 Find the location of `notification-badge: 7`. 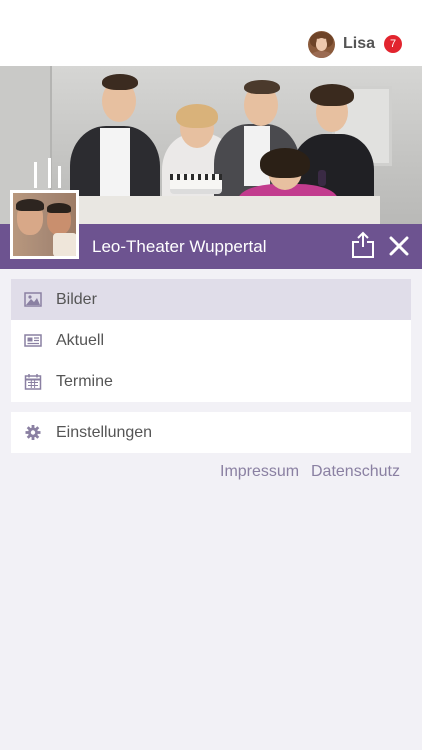

notification-badge: 7 is located at coordinates (393, 44).